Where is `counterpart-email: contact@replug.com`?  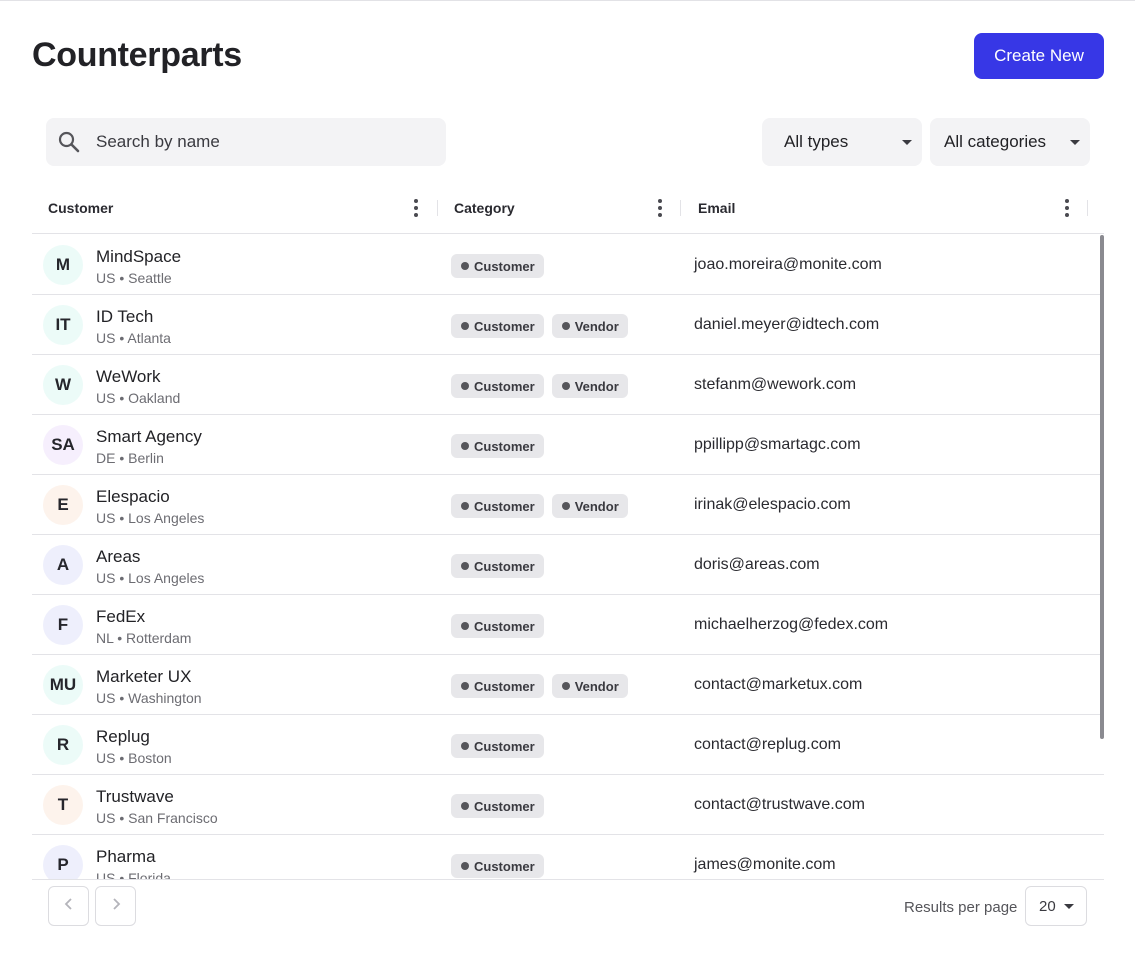 counterpart-email: contact@replug.com is located at coordinates (767, 745).